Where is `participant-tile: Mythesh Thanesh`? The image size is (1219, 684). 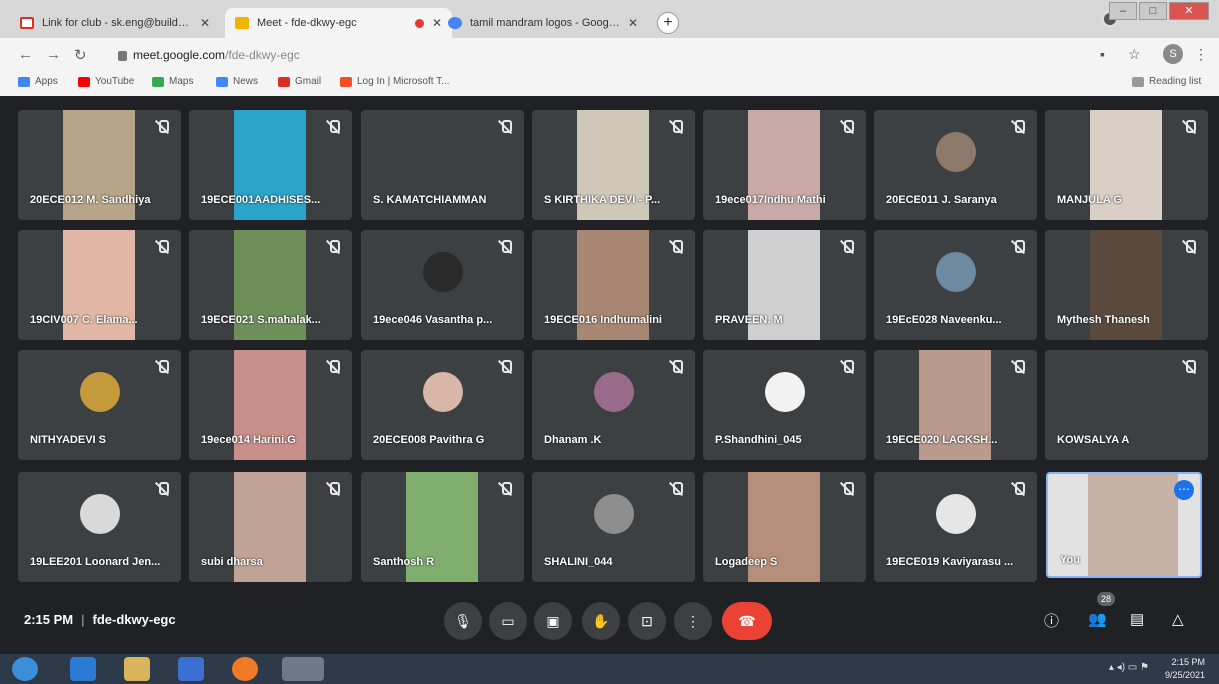 participant-tile: Mythesh Thanesh is located at coordinates (1126, 285).